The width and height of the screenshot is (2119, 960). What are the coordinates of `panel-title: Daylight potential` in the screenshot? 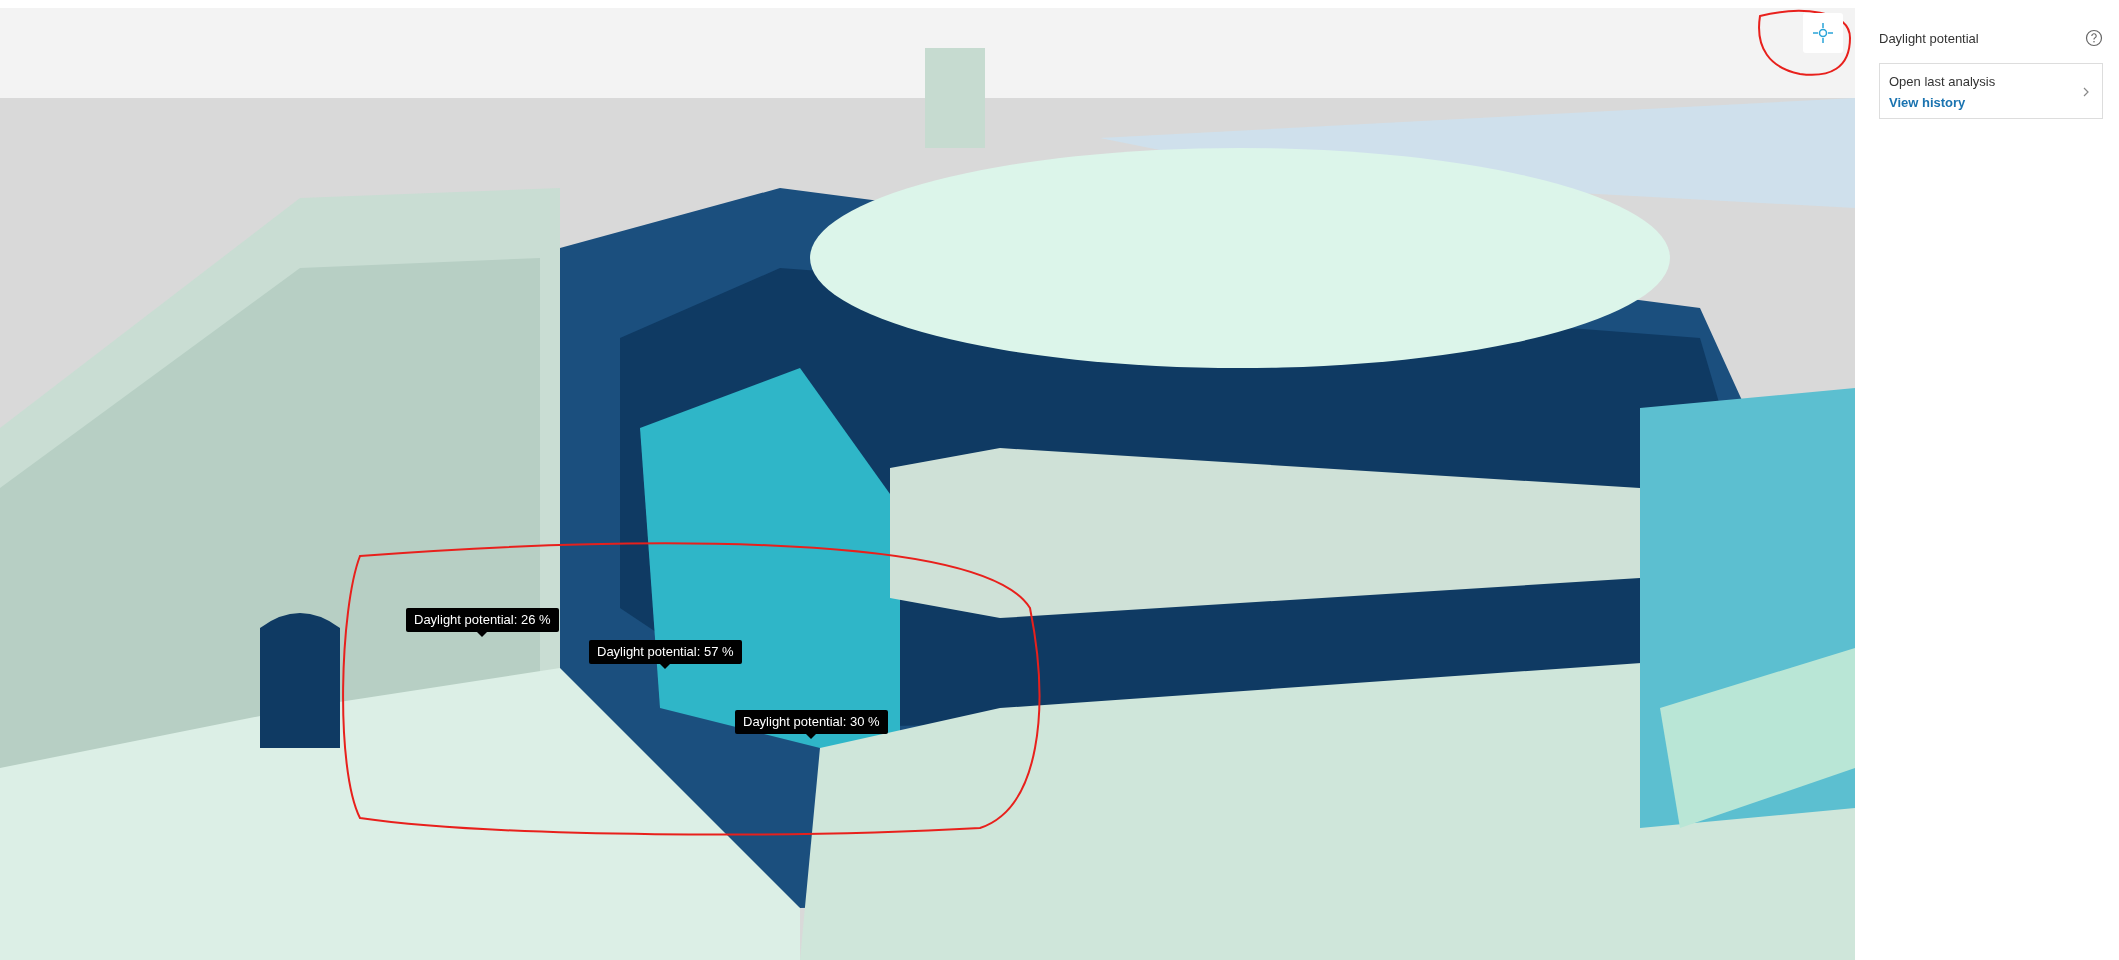 It's located at (1929, 38).